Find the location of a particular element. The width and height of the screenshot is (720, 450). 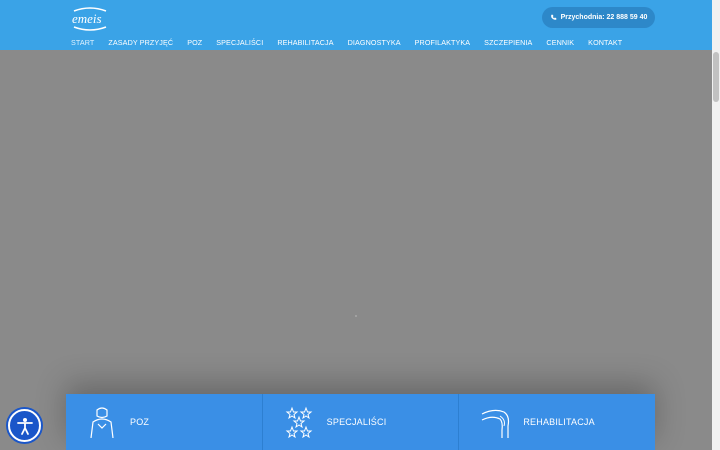

accessibility-icon is located at coordinates (24, 426).